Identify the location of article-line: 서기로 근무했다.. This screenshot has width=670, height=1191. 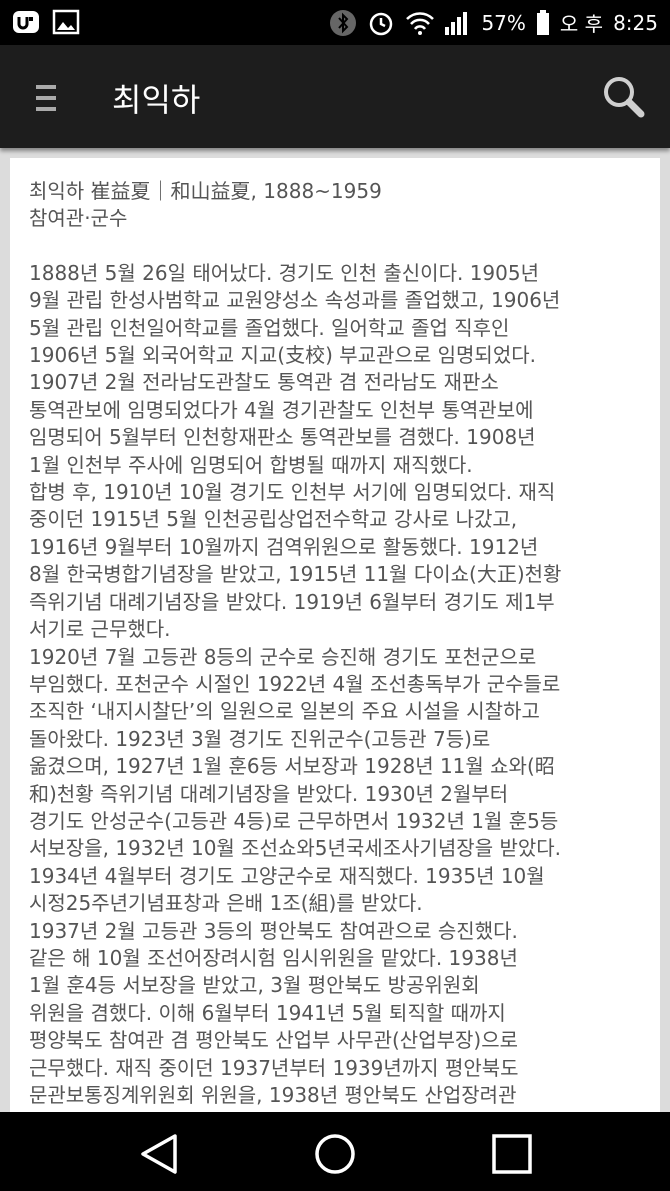
(100, 629).